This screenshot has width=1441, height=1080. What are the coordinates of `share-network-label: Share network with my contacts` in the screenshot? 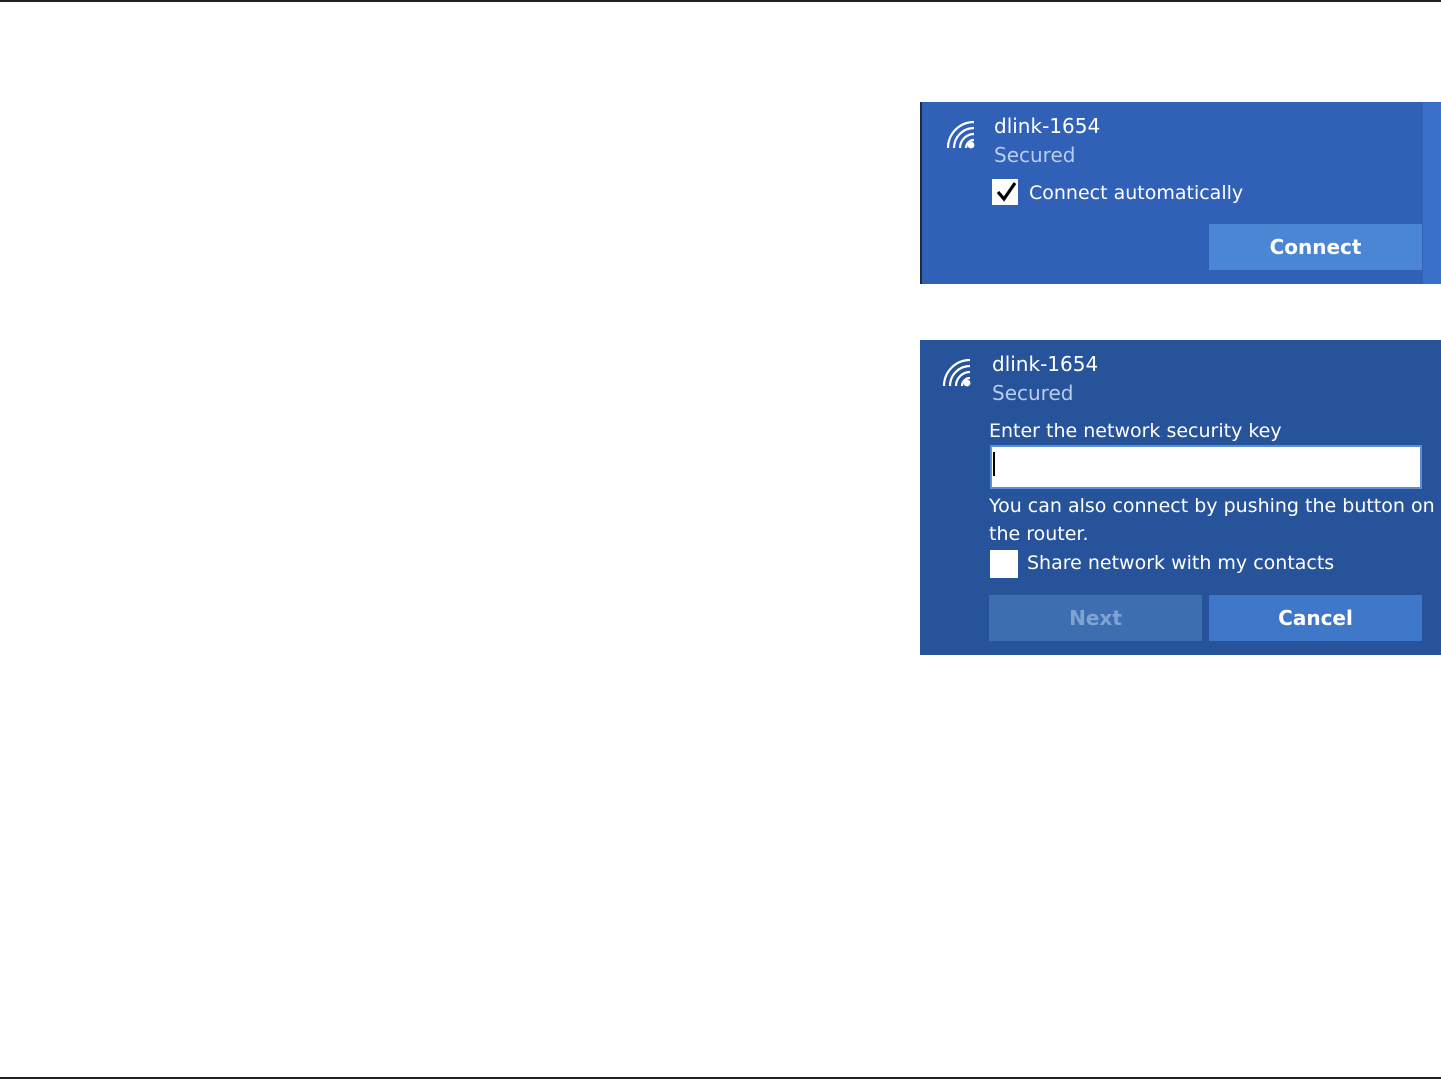 It's located at (1181, 563).